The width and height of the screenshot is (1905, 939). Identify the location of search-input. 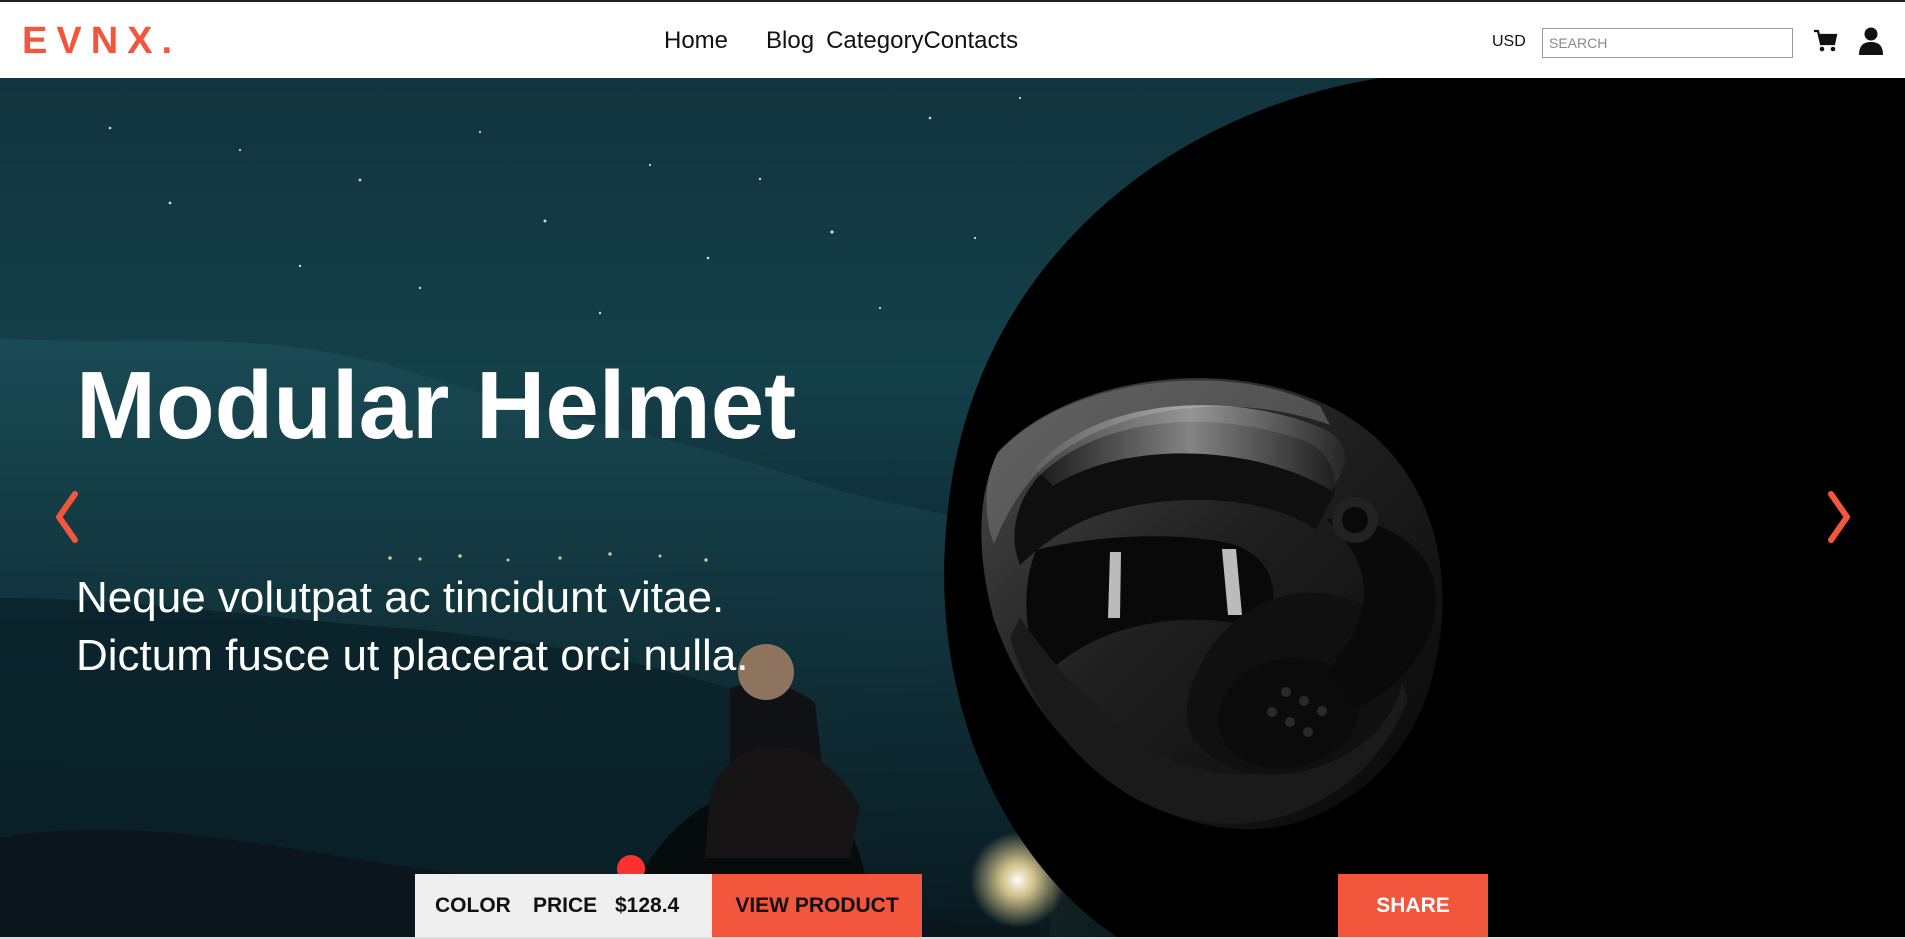
(1667, 43).